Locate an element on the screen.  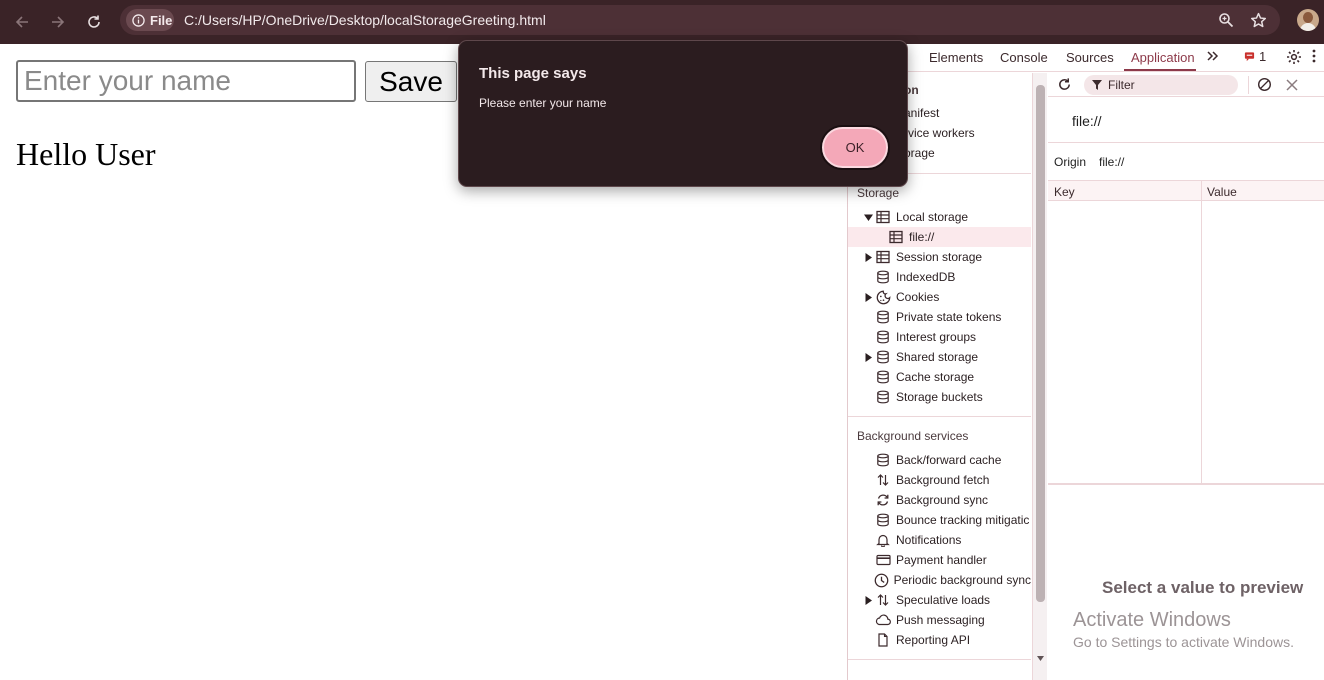
reload-button is located at coordinates (94, 22).